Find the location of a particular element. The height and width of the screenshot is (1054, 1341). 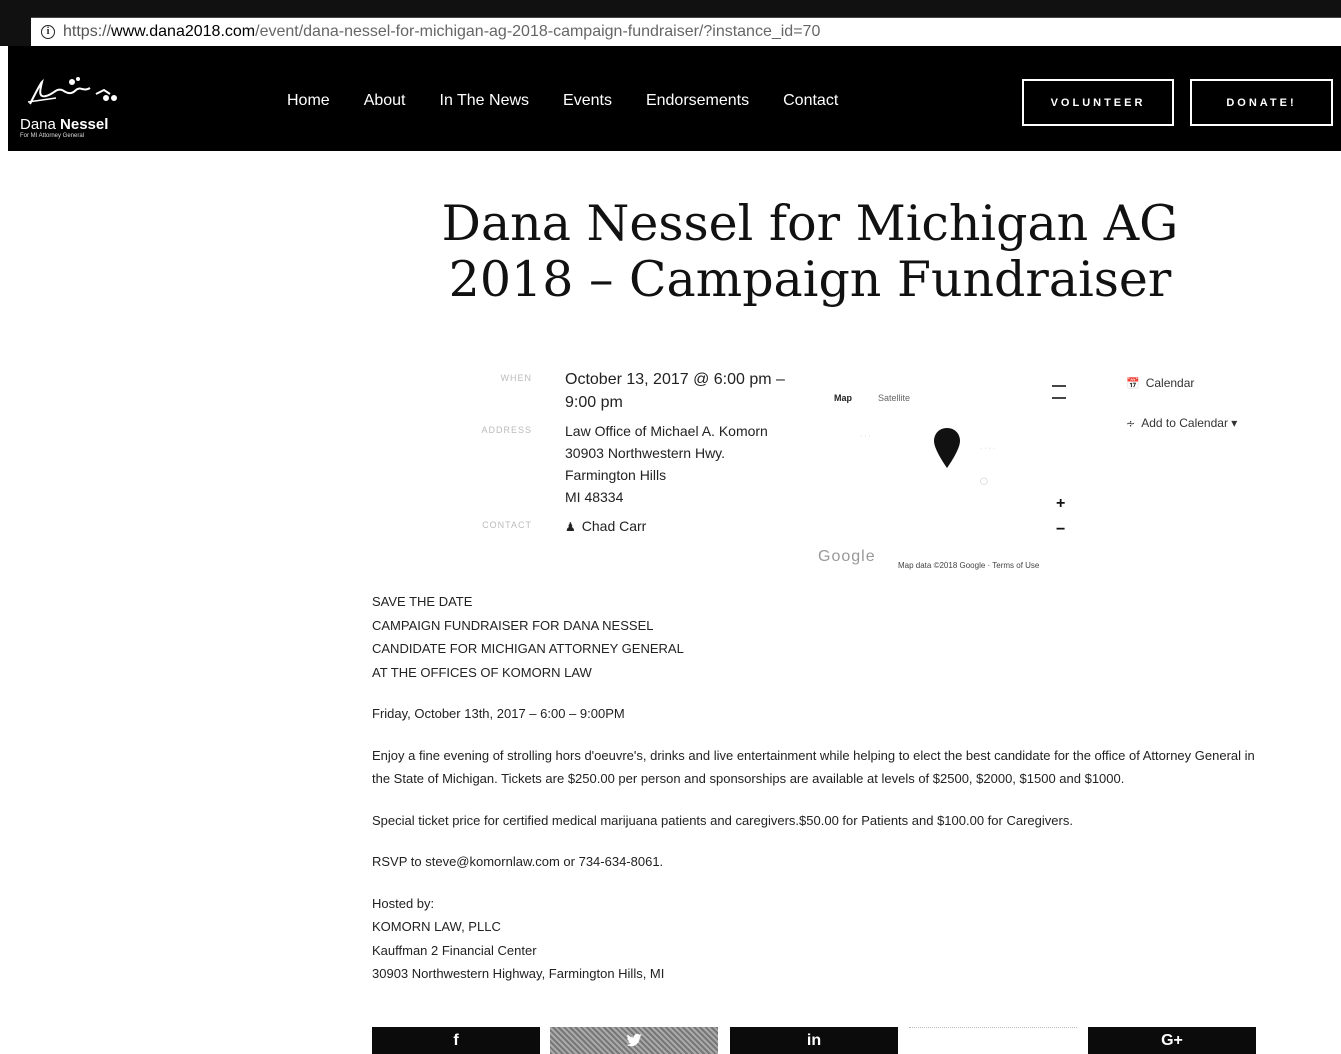

host-building: Kauffman 2 Financial Center is located at coordinates (454, 950).